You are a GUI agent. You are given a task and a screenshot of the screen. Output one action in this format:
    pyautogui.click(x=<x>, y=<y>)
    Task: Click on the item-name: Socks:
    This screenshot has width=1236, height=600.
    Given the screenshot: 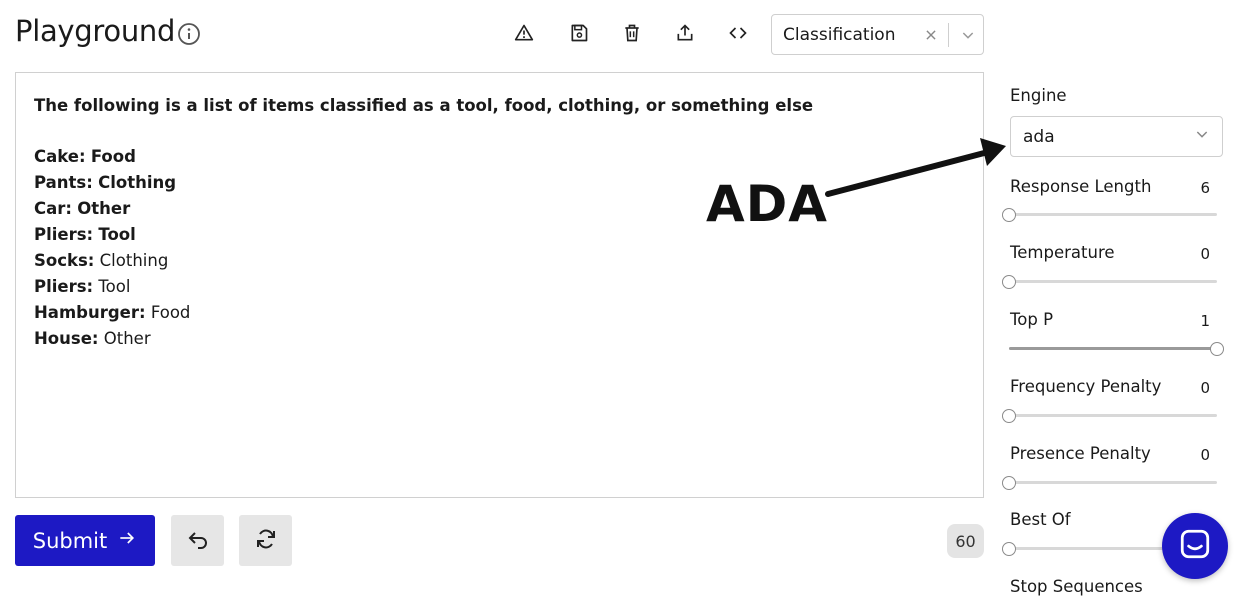 What is the action you would take?
    pyautogui.click(x=64, y=260)
    